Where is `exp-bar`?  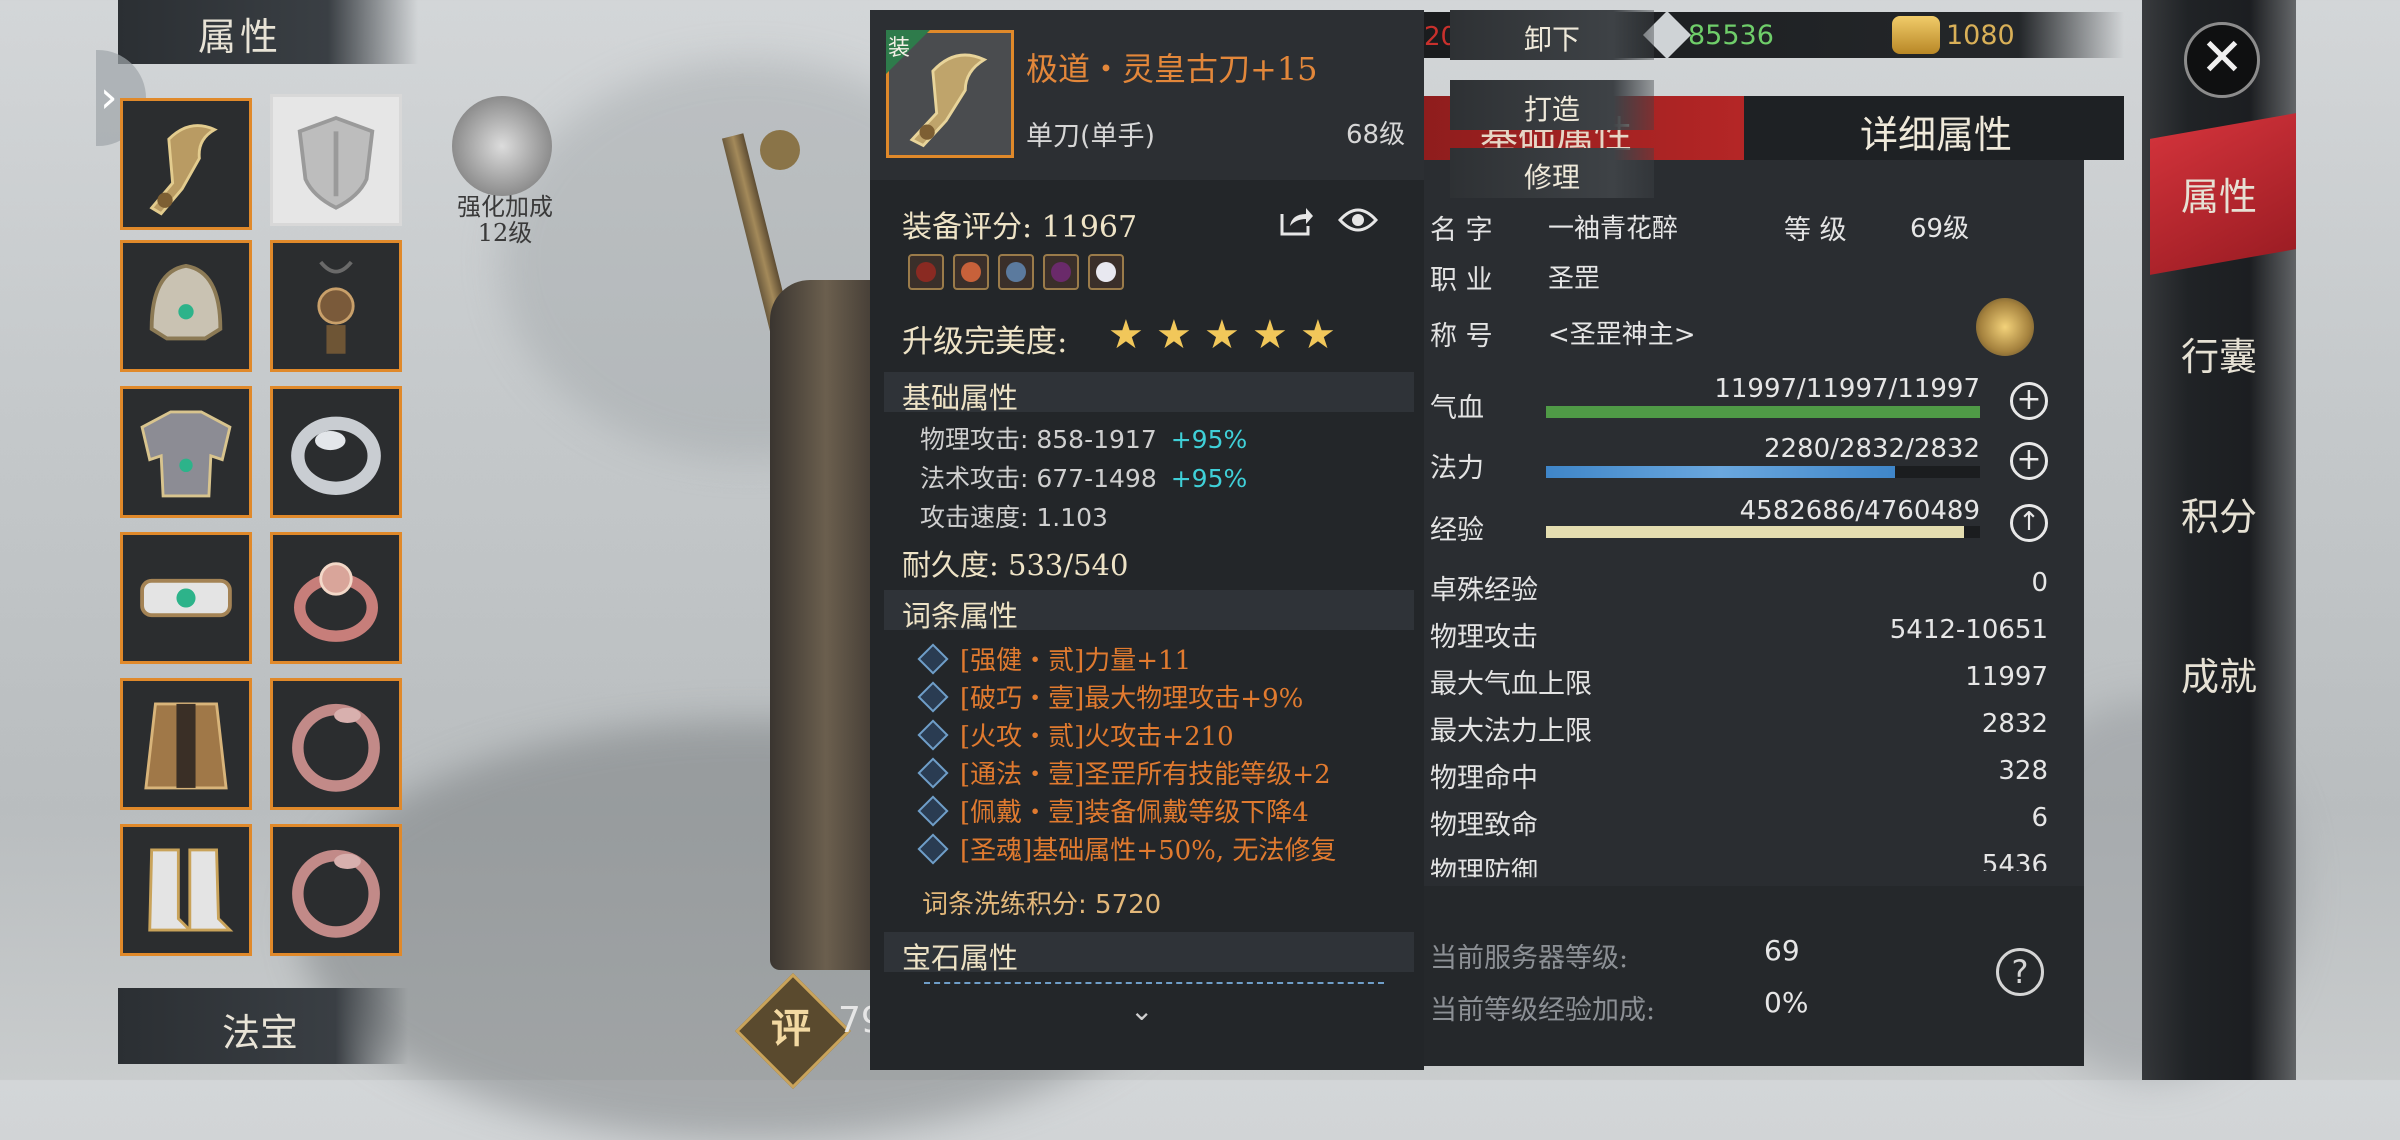
exp-bar is located at coordinates (1763, 532).